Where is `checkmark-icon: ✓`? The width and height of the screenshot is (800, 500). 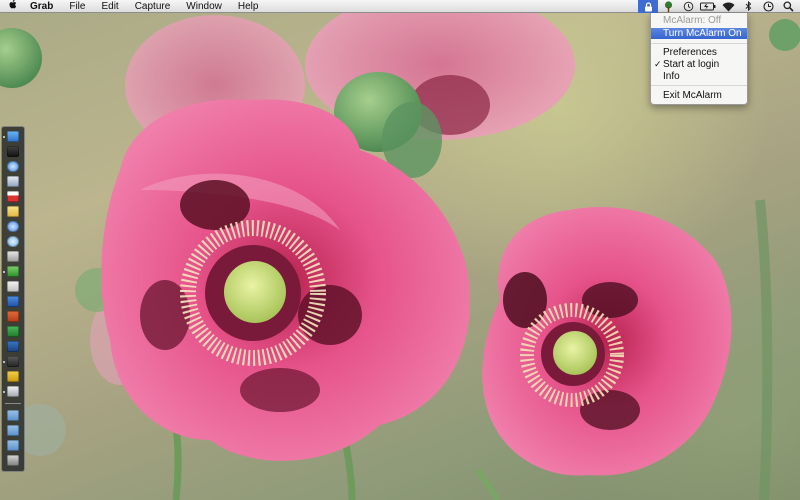
checkmark-icon: ✓ is located at coordinates (658, 64).